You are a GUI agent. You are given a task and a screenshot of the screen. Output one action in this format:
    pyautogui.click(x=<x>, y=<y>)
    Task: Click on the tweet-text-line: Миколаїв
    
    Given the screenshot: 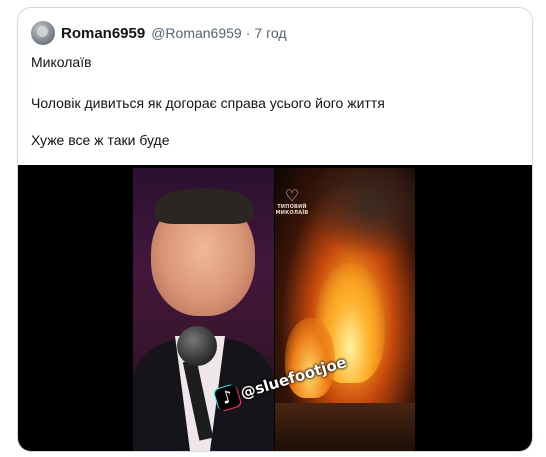 What is the action you would take?
    pyautogui.click(x=61, y=62)
    